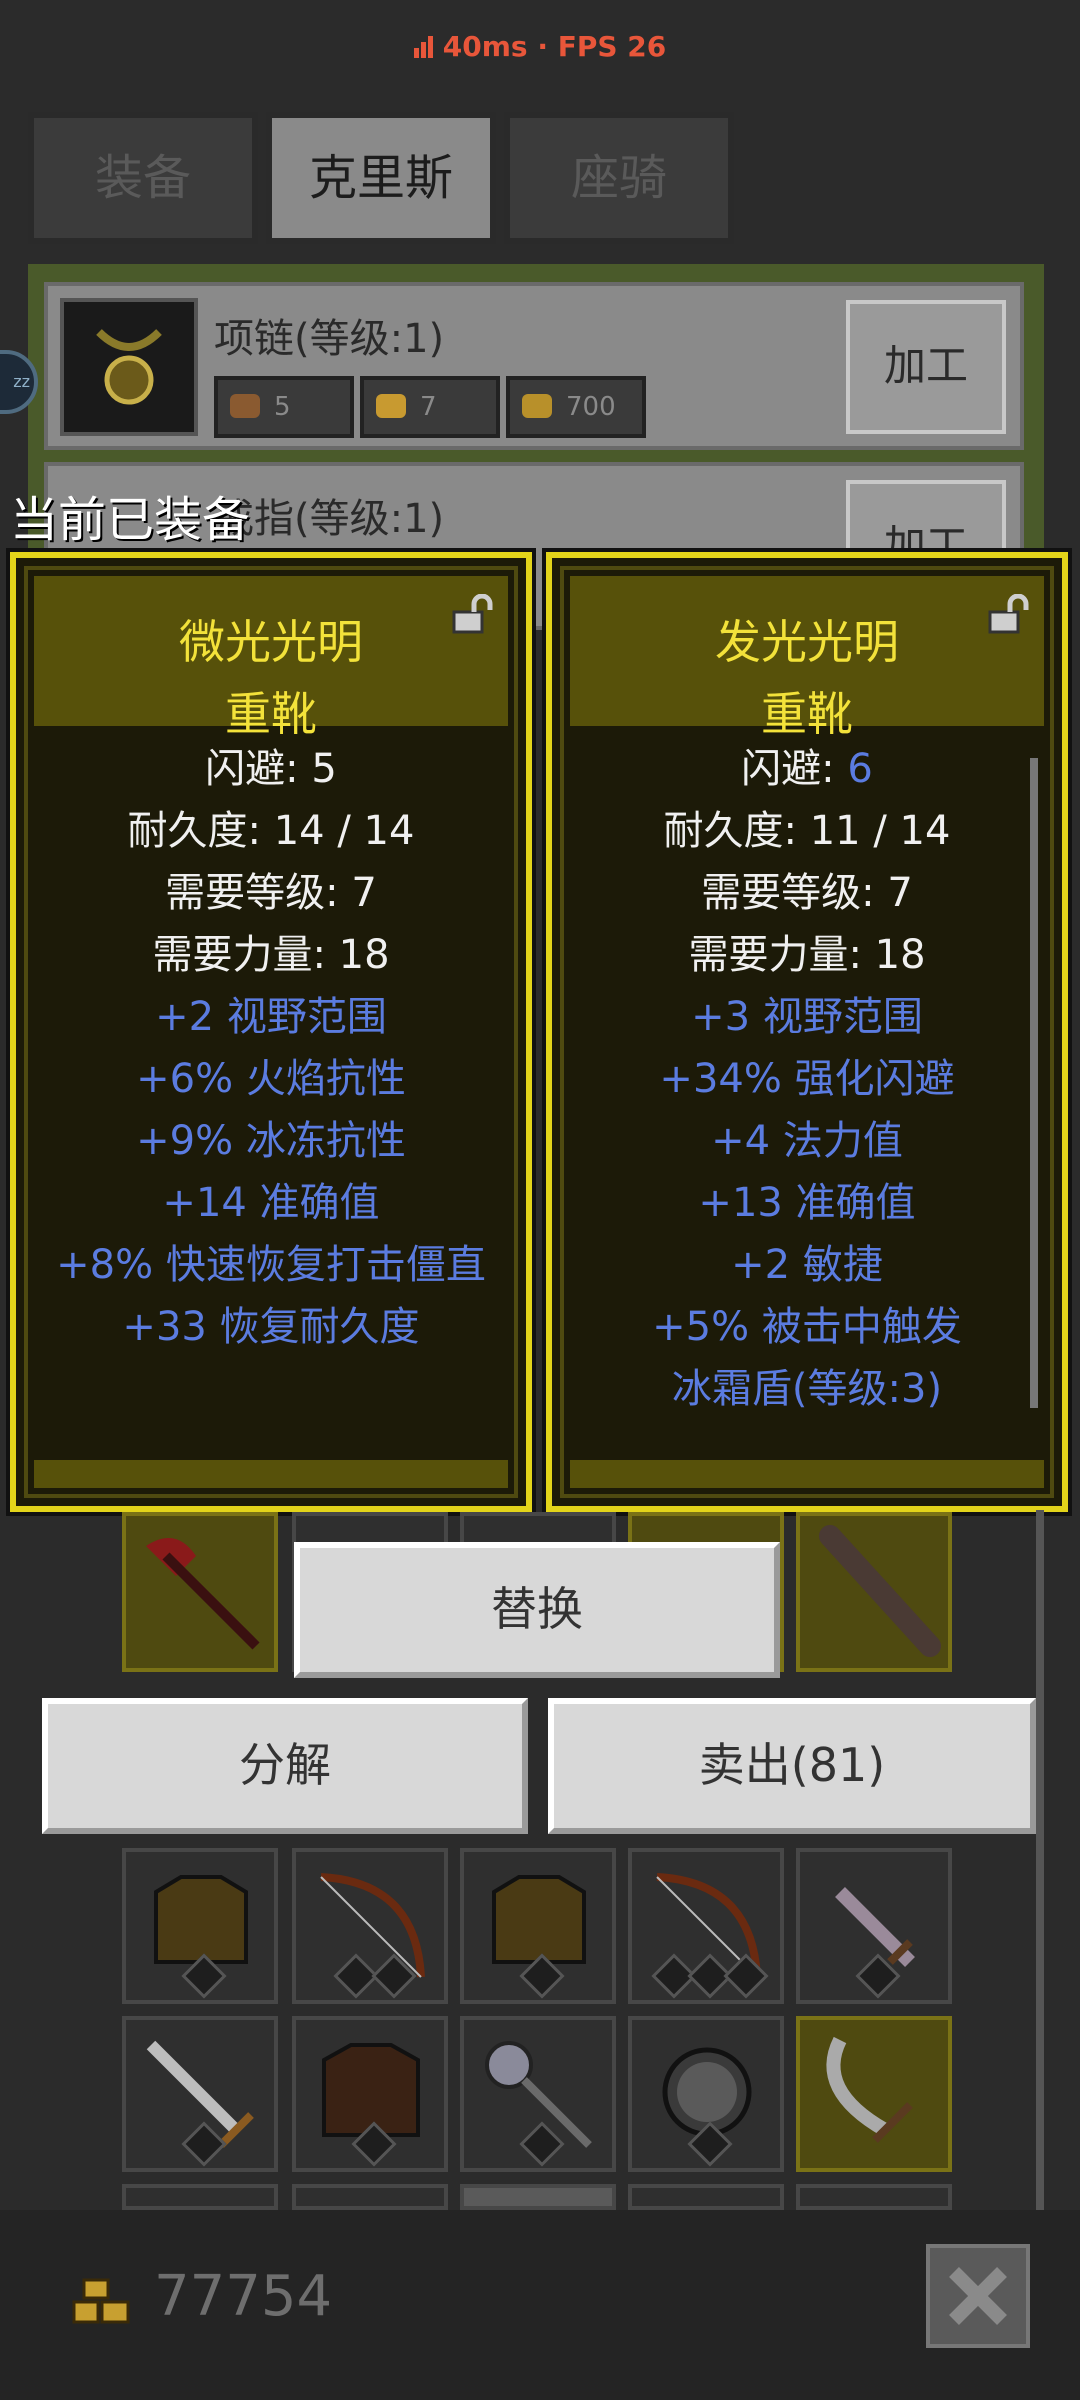 The image size is (1080, 2400). Describe the element at coordinates (537, 1610) in the screenshot. I see `replace-button: 替换` at that location.